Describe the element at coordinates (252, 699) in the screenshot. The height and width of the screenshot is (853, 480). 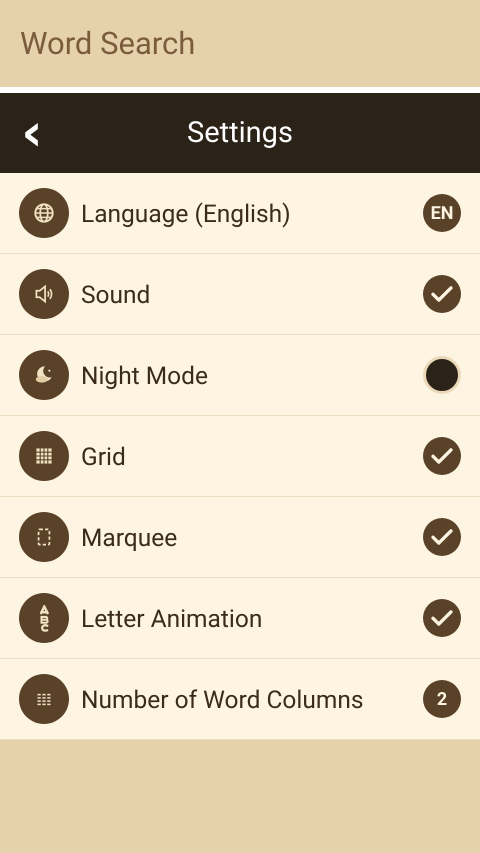
I see `setting-label: Number of Word Columns` at that location.